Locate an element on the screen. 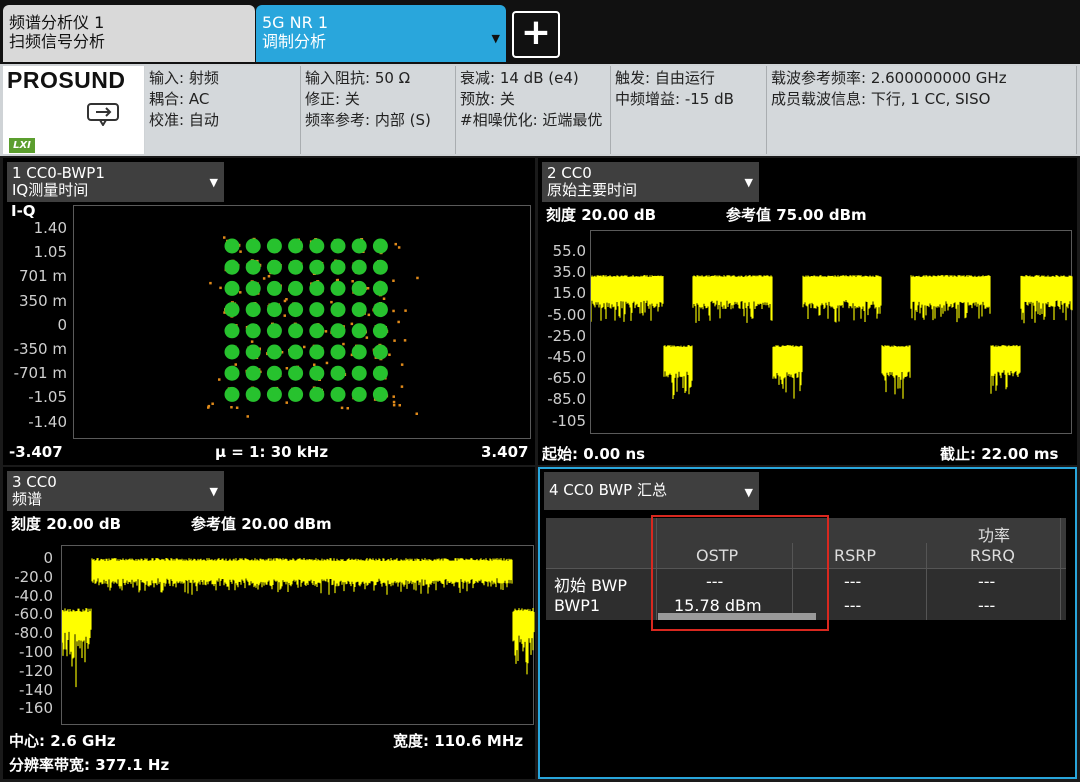 This screenshot has height=782, width=1080. y-tick-label: 350 m is located at coordinates (42, 300).